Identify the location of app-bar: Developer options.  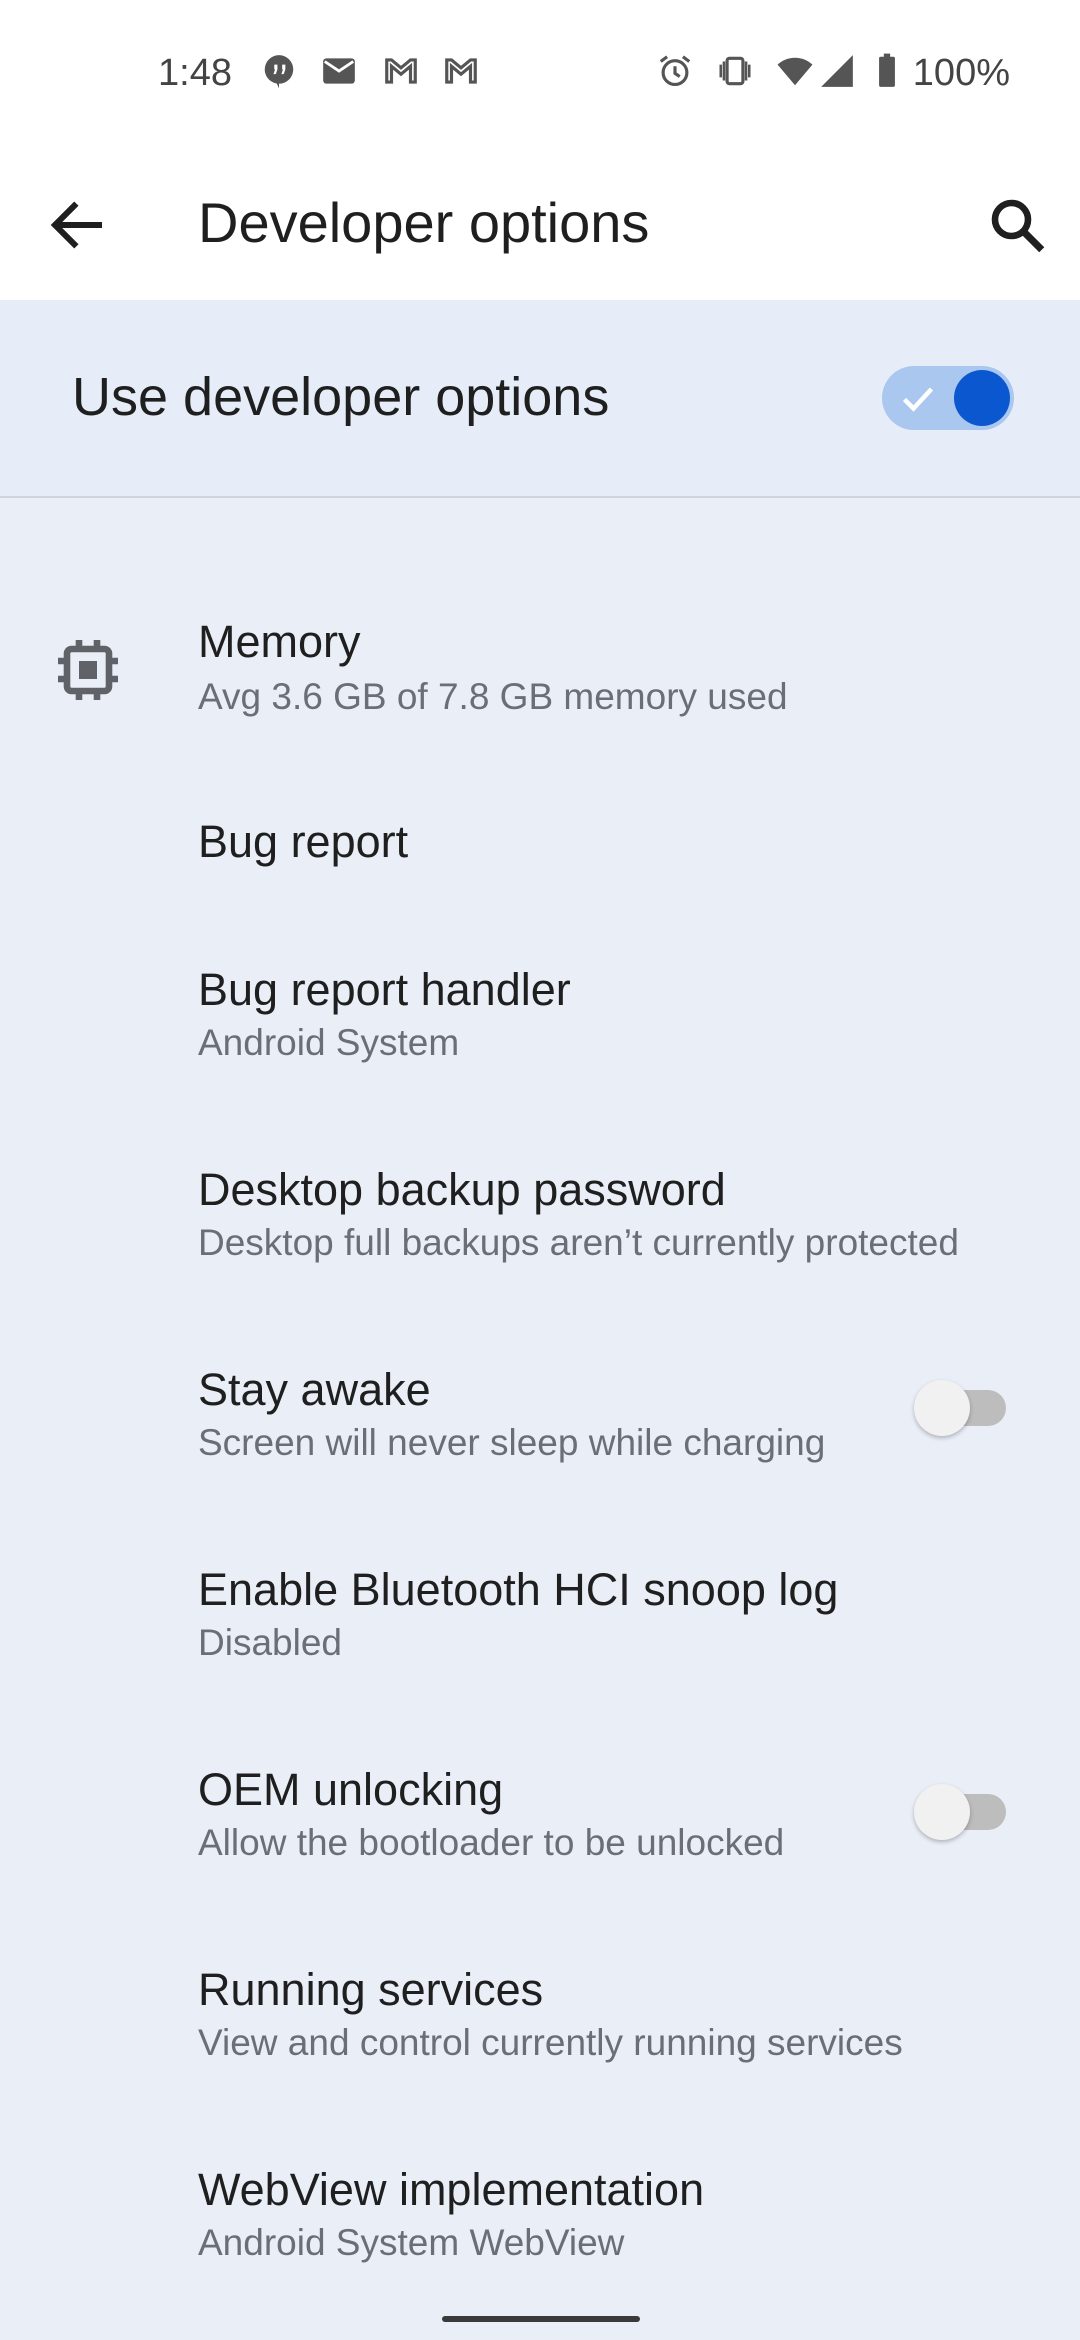
(540, 225).